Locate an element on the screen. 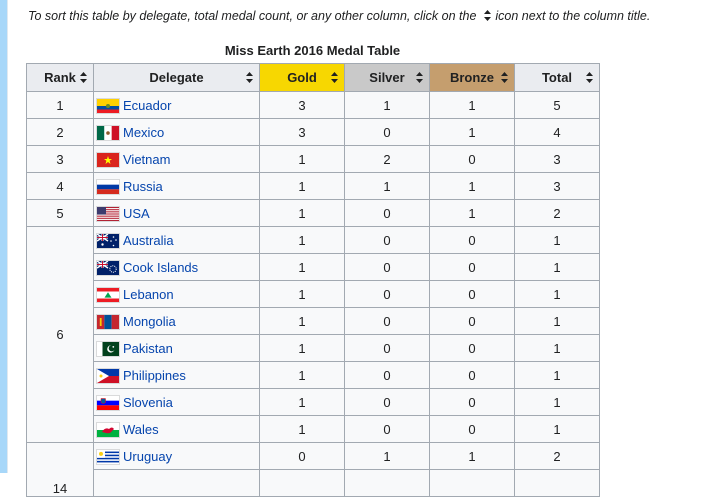  table-row: 2 Mexico 3 0 1 4 is located at coordinates (313, 132).